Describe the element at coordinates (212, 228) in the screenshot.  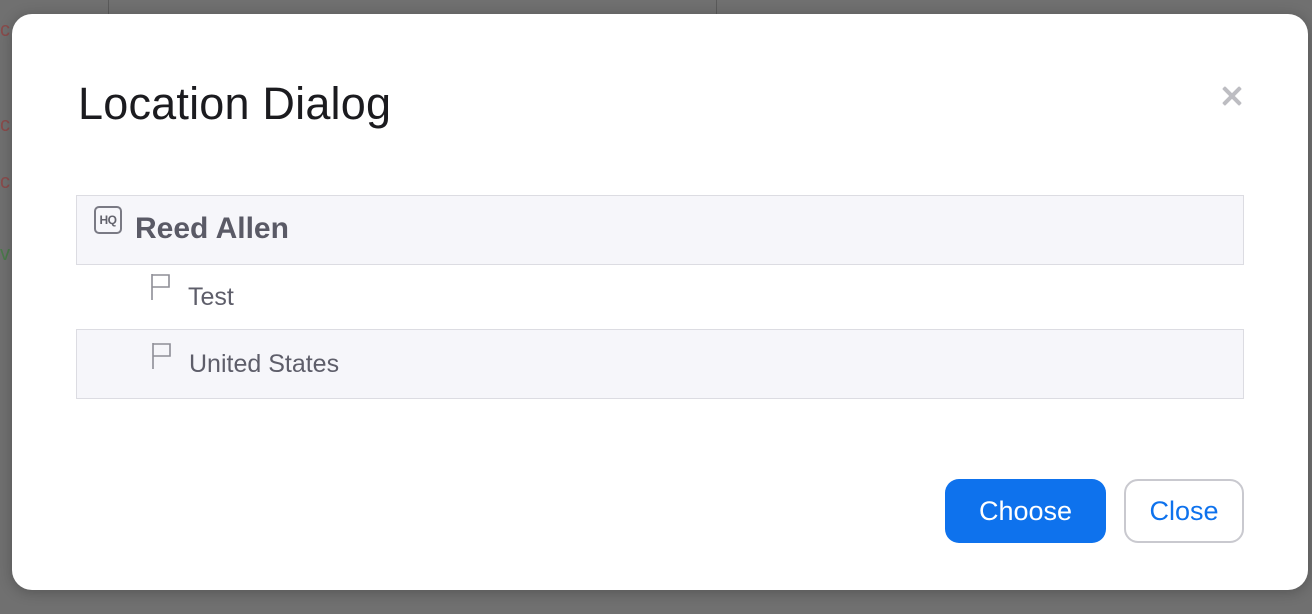
I see `tree-item-label: Reed Allen` at that location.